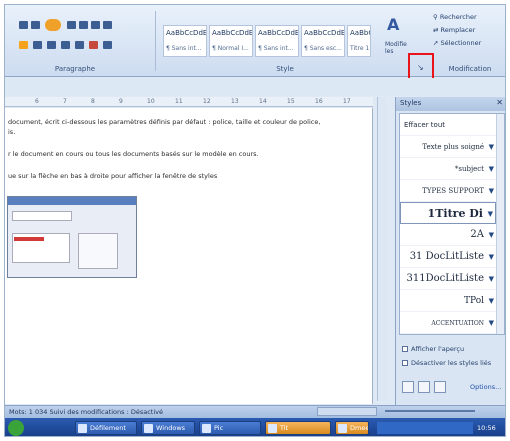  I want to click on styles-pane-title: Styles, so click(411, 103).